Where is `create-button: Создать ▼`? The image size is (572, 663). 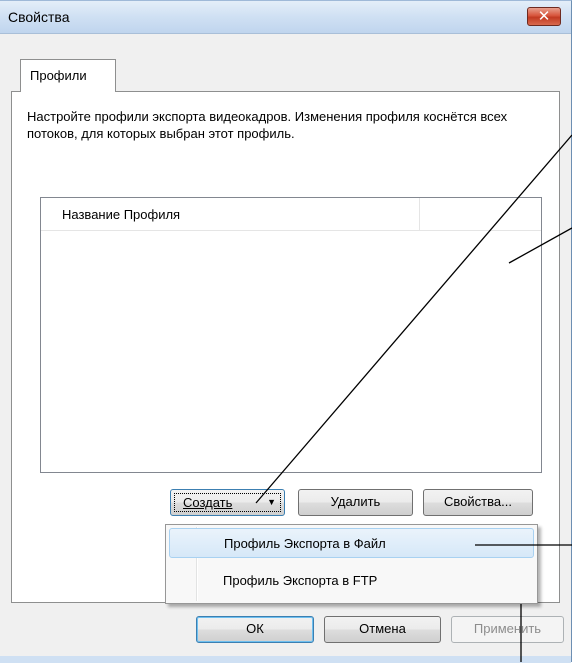
create-button: Создать ▼ is located at coordinates (227, 502).